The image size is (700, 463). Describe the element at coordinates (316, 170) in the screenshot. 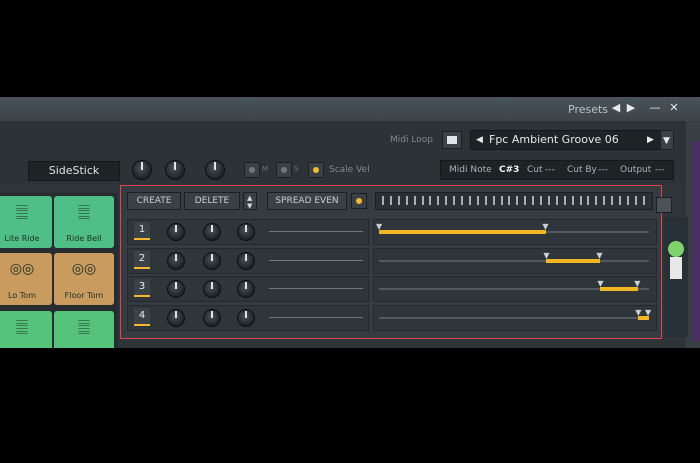

I see `scale-vel-toggle` at that location.